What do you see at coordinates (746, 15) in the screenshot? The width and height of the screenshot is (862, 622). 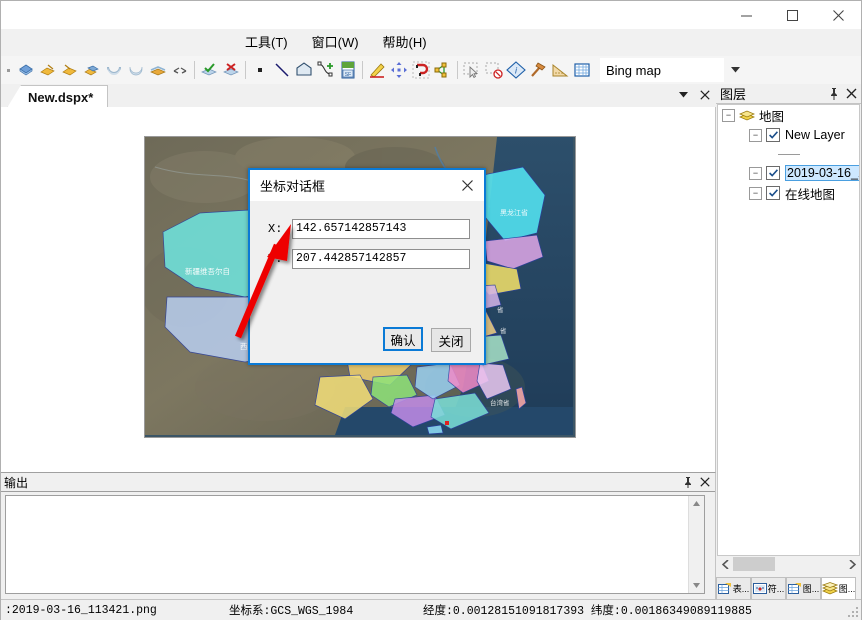 I see `minimize-button` at bounding box center [746, 15].